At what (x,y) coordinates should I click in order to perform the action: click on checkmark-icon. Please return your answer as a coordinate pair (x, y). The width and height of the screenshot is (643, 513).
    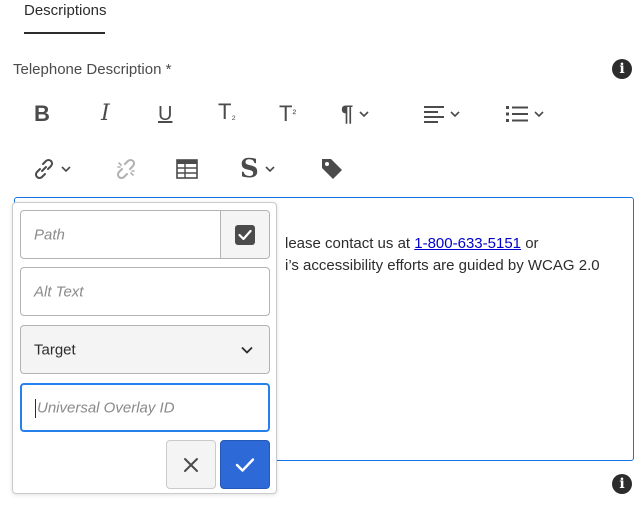
    Looking at the image, I should click on (245, 464).